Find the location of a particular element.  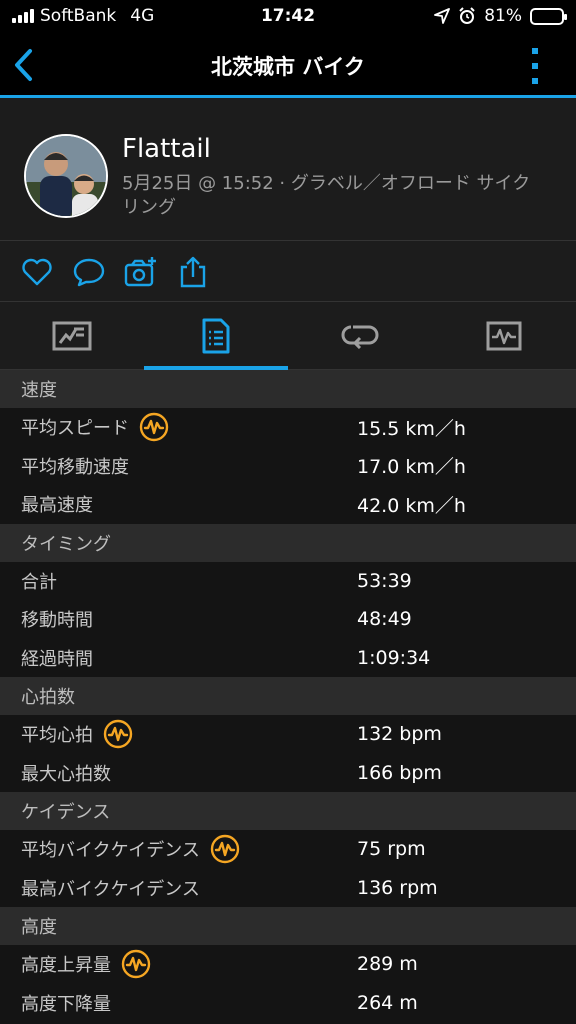

stat-label: 経過時間 is located at coordinates (57, 658).